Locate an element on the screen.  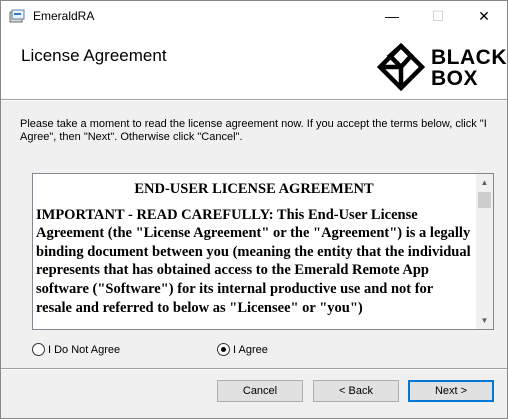
scroll-thumb is located at coordinates (484, 200).